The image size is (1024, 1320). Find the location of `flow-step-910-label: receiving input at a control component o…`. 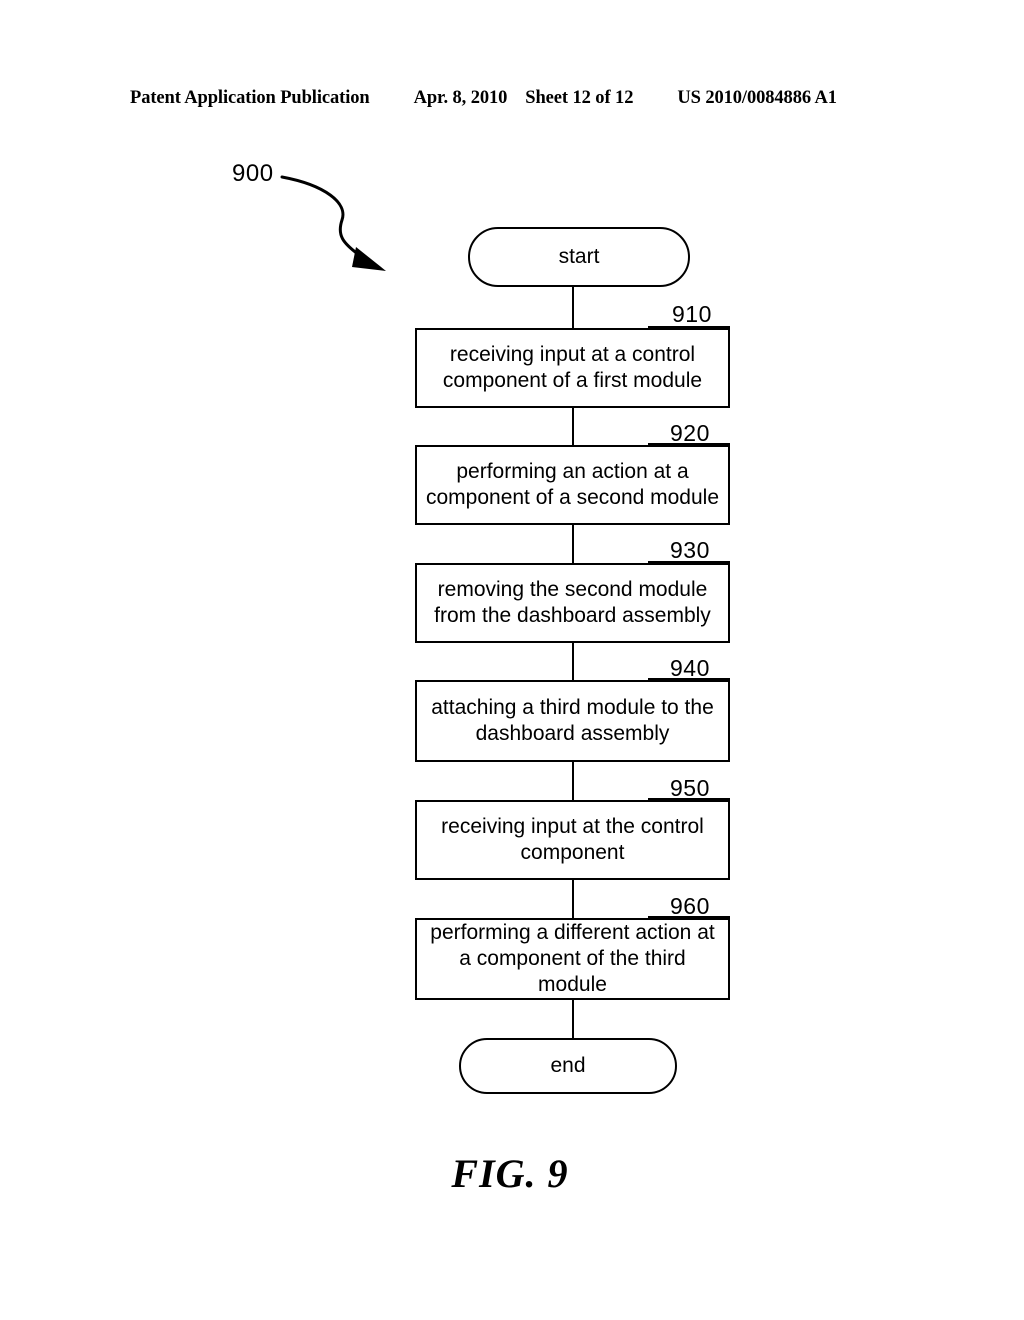

flow-step-910-label: receiving input at a control component o… is located at coordinates (572, 367).